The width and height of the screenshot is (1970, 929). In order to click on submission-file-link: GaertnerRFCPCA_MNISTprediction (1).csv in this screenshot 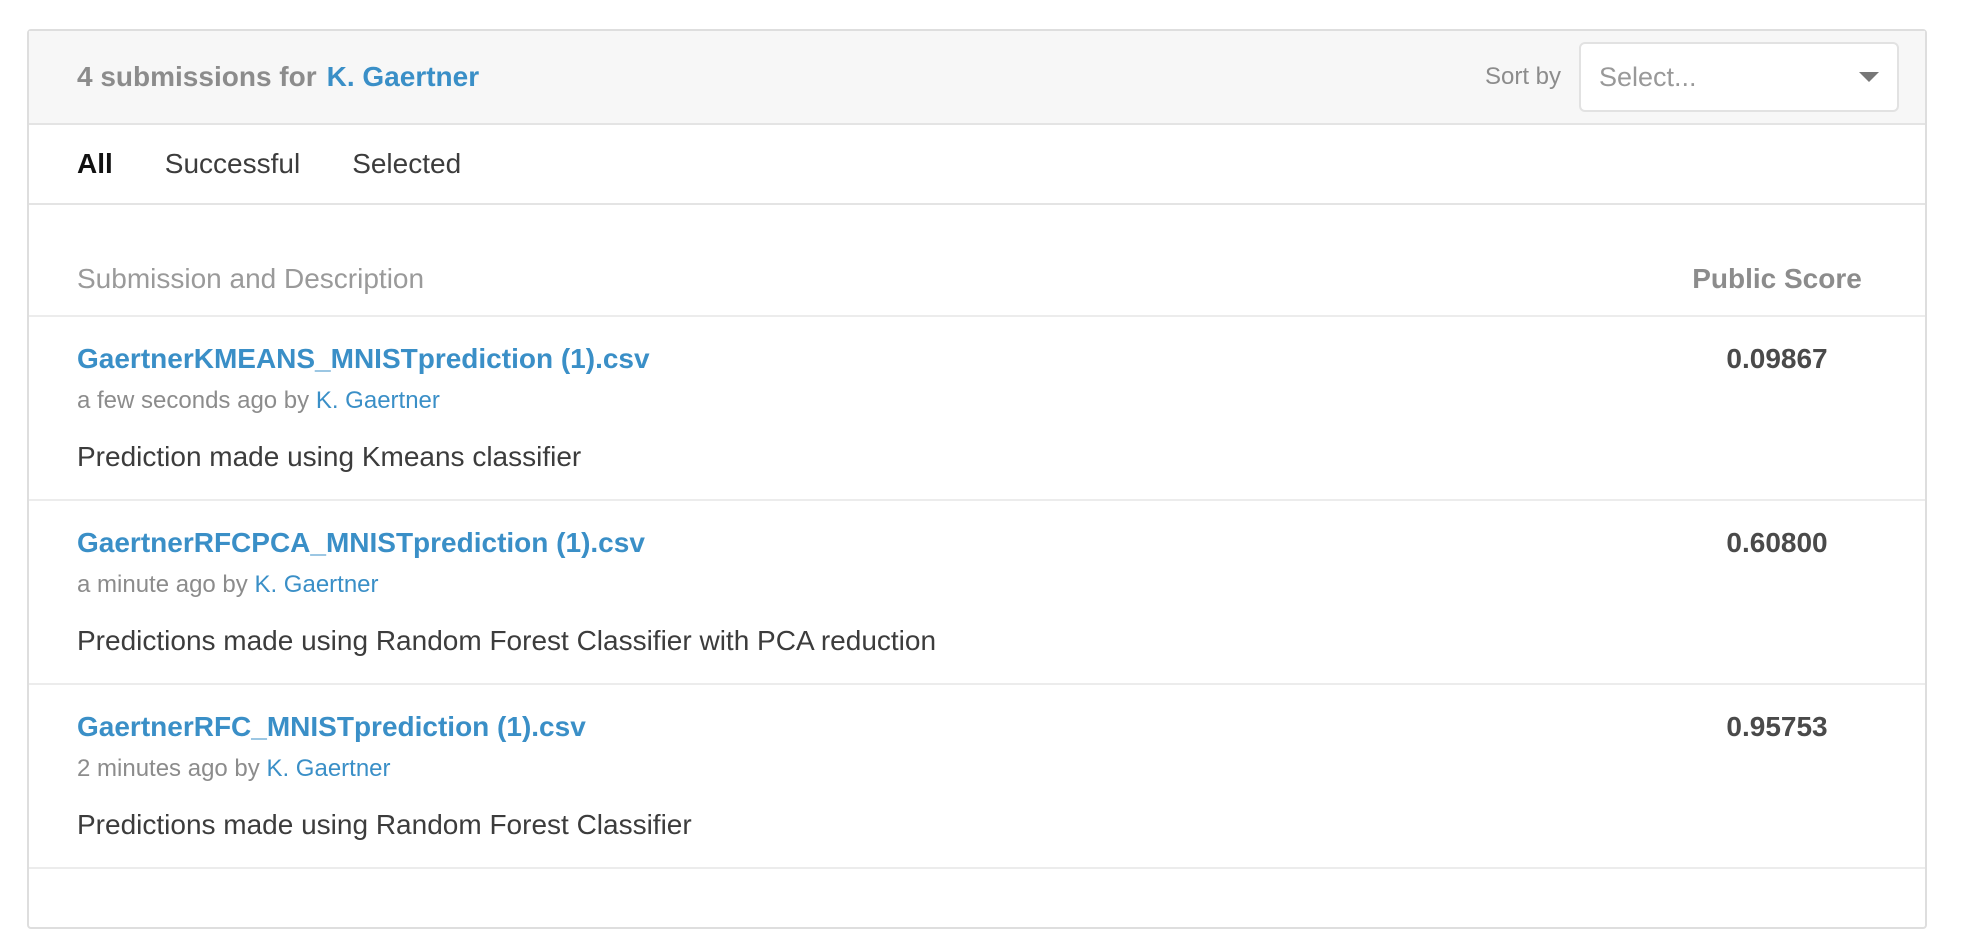, I will do `click(361, 543)`.